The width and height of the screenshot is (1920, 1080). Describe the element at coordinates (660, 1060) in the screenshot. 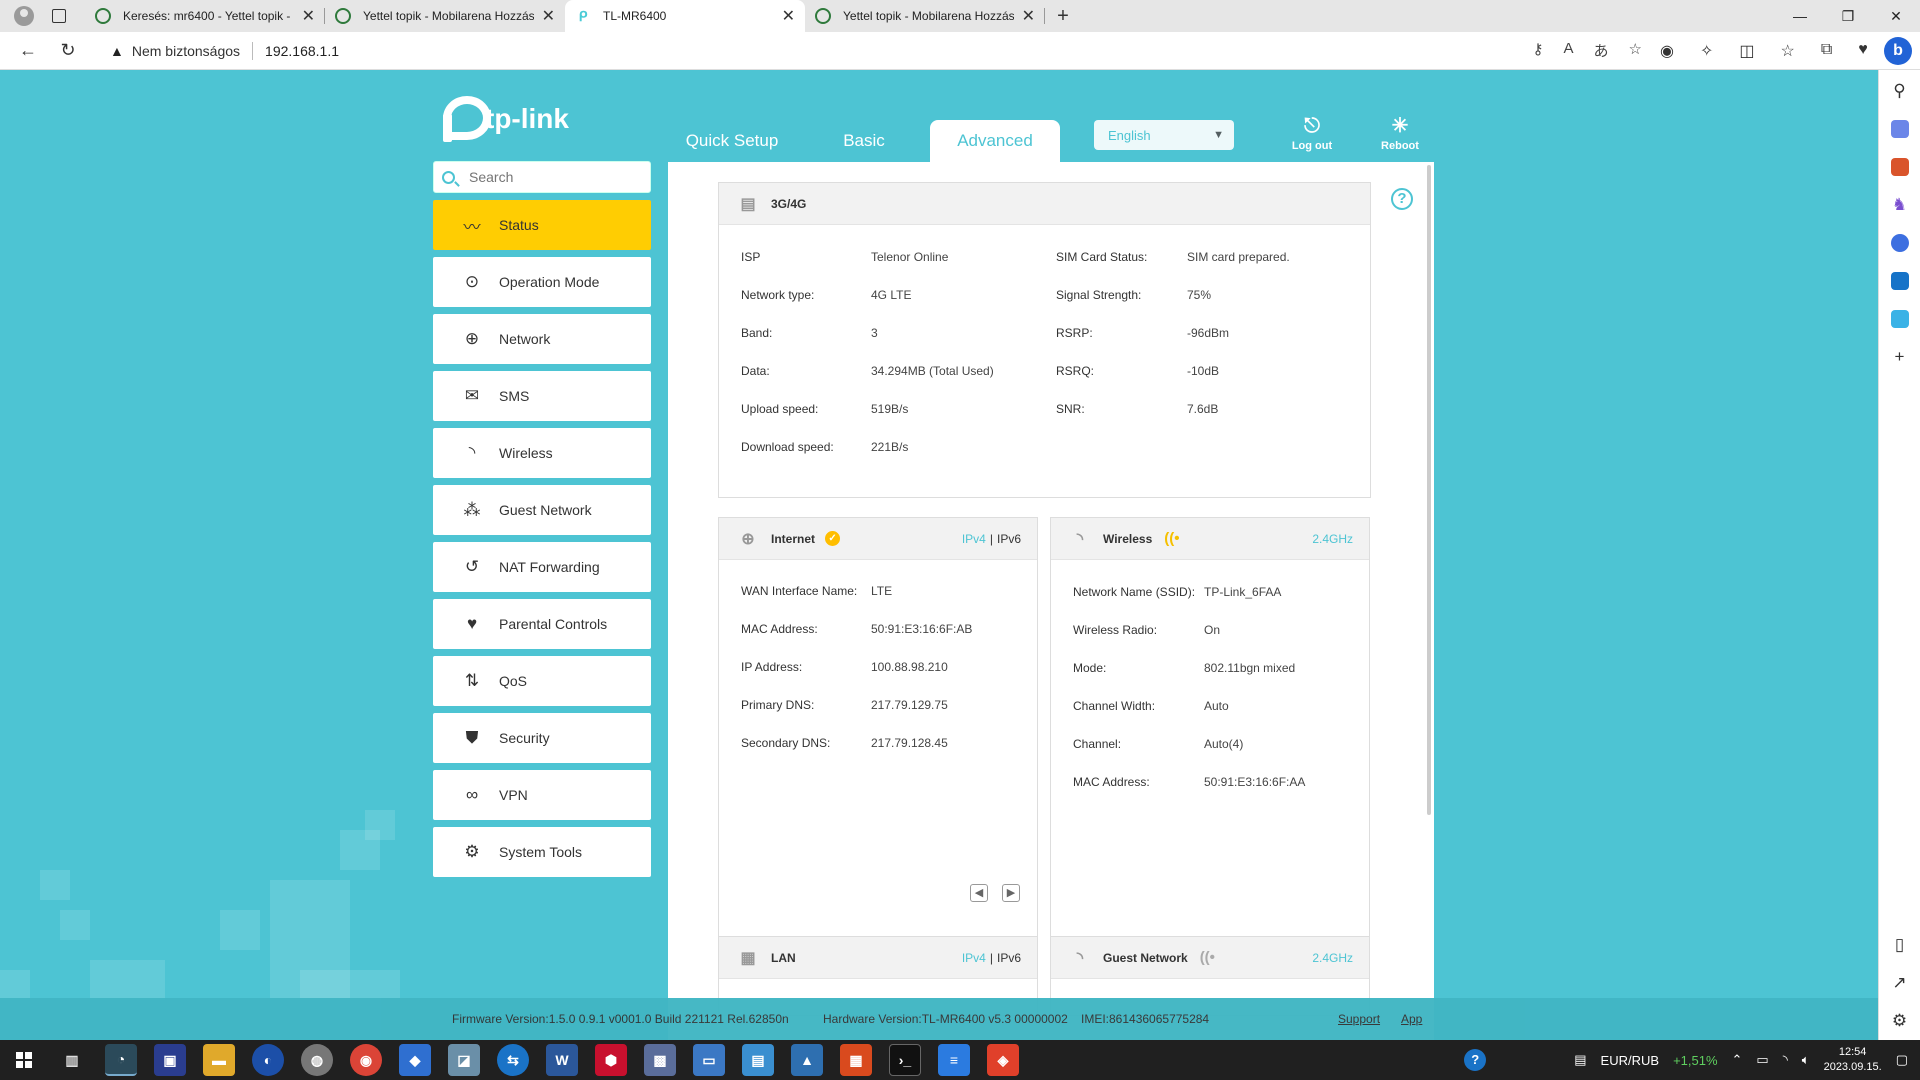

I see `app-icon: ▩` at that location.